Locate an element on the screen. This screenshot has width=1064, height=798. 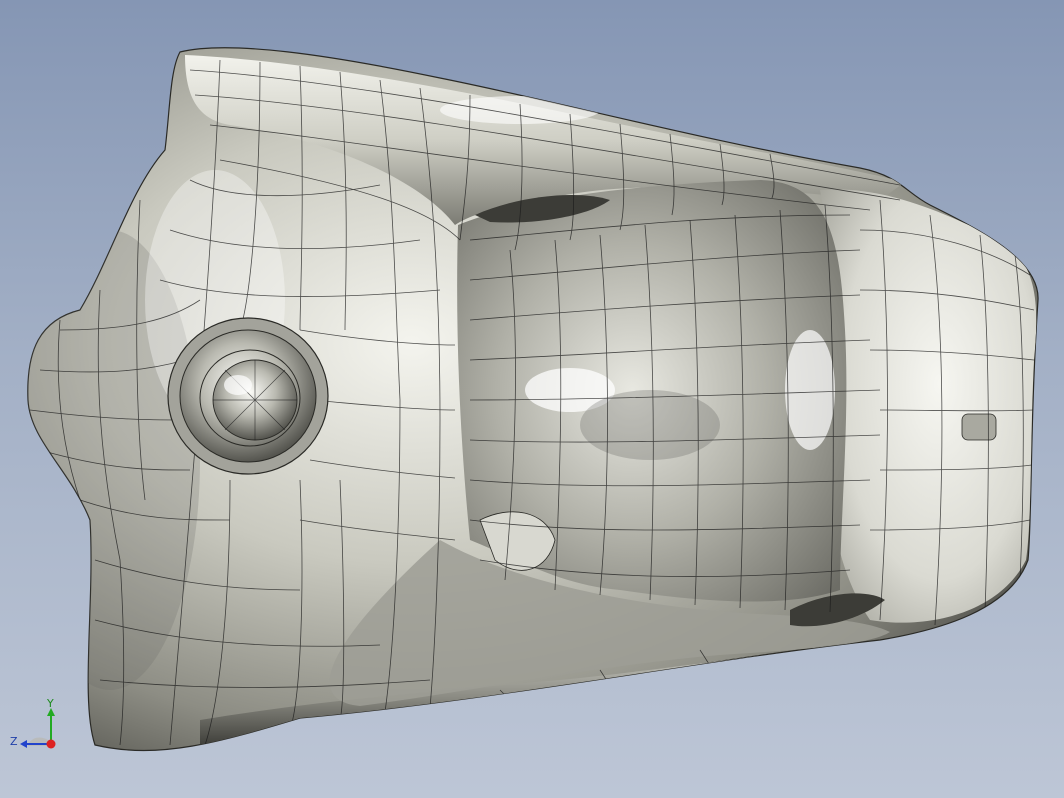
right-highlight is located at coordinates (810, 390).